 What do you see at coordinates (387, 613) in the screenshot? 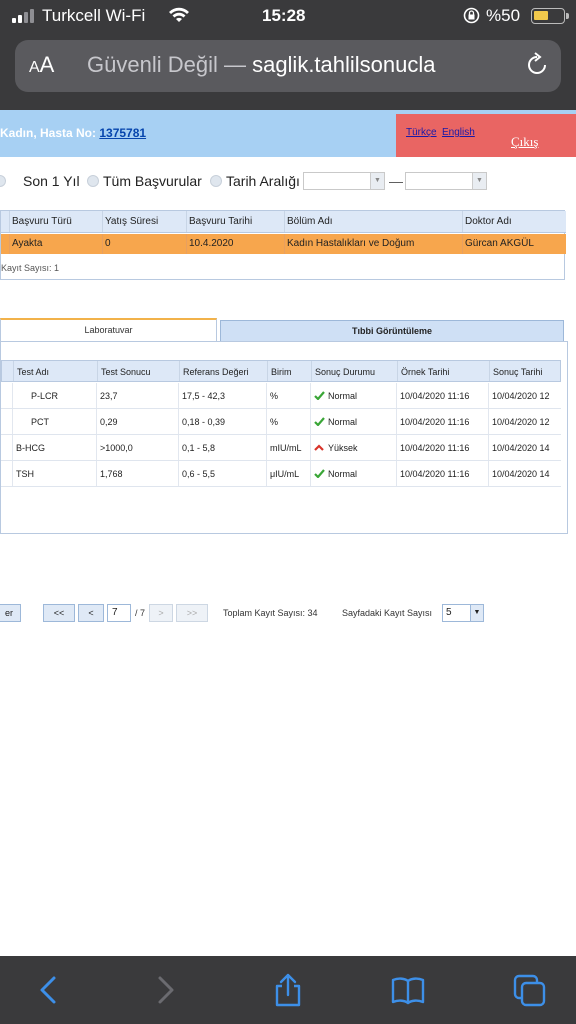
I see `page-size-label: Sayfadaki Kayıt Sayısı` at bounding box center [387, 613].